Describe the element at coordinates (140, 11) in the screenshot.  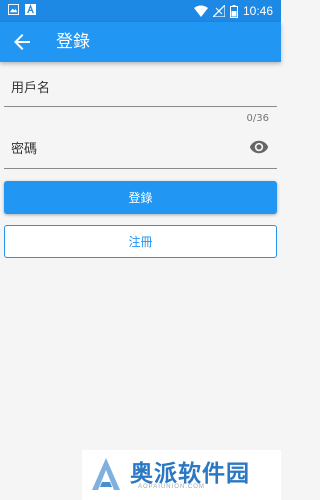
I see `status-bar: 10:46` at that location.